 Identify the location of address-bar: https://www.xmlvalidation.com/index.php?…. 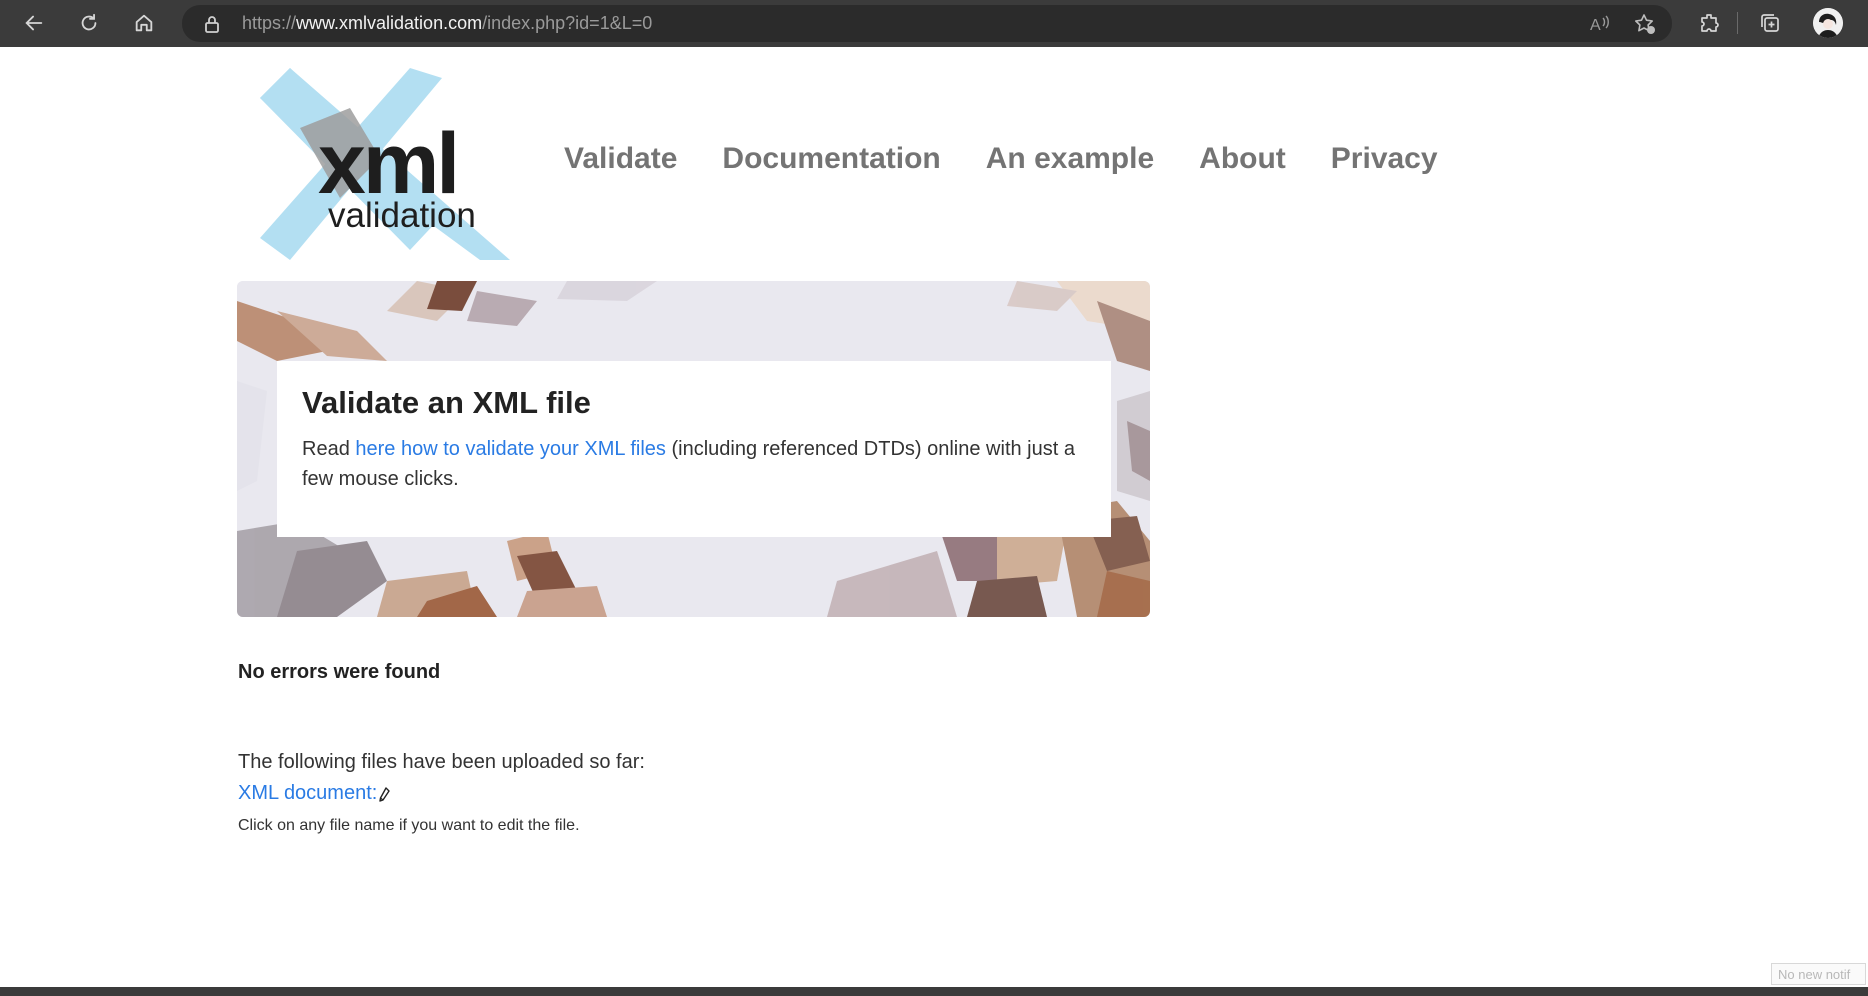
(927, 23).